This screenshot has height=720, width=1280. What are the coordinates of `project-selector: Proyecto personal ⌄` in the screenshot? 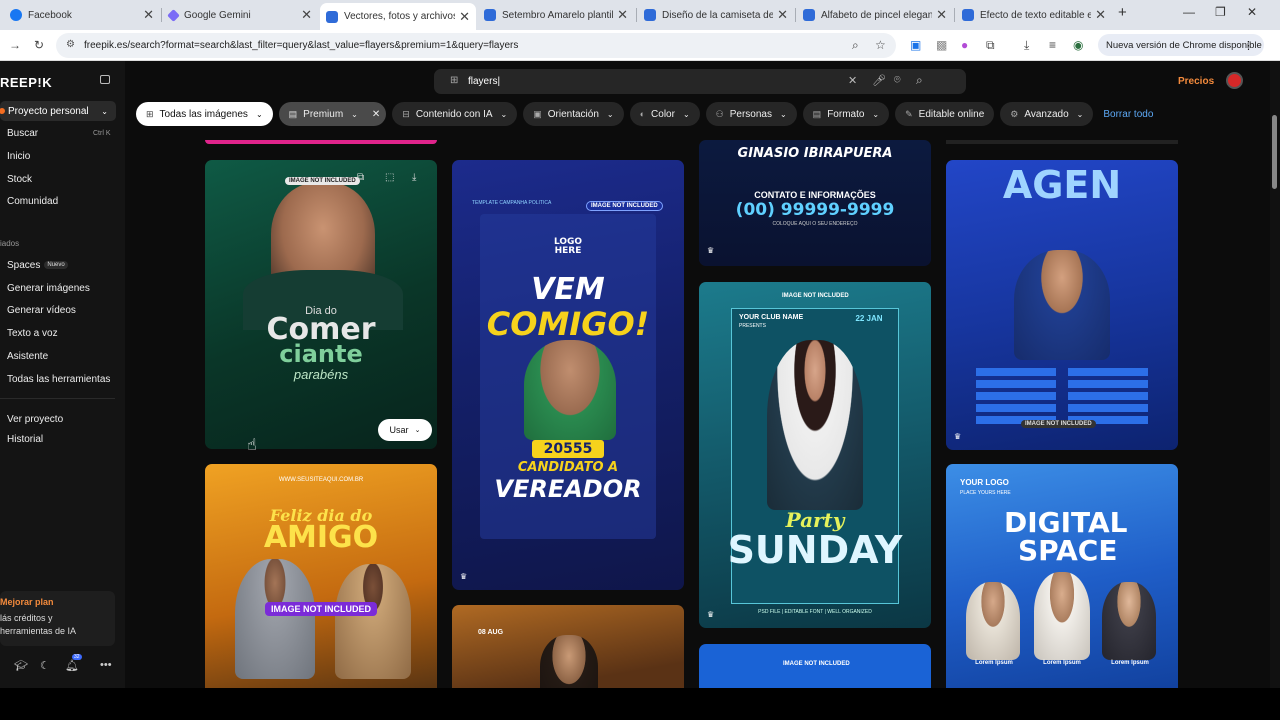 It's located at (58, 111).